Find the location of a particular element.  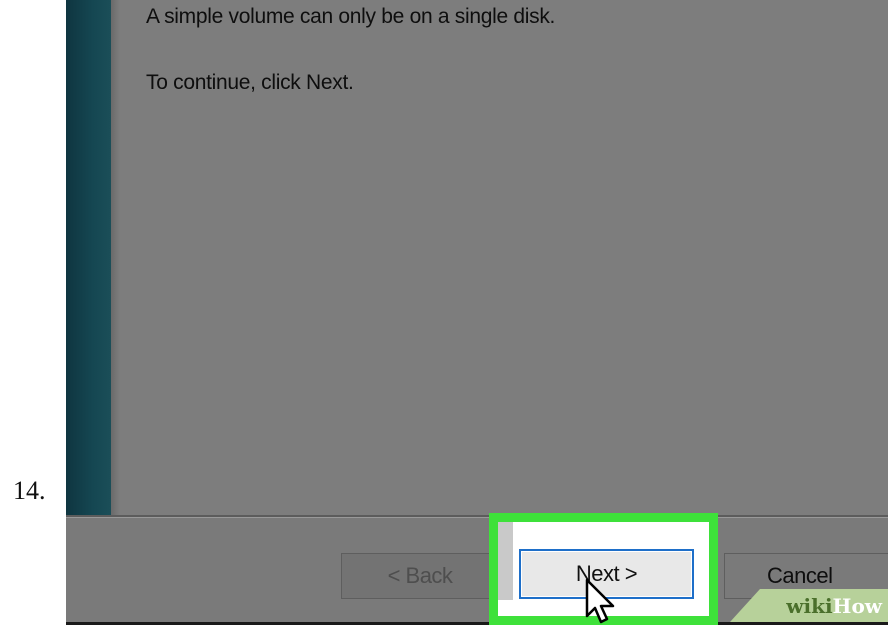

wizard-sidebar-edge is located at coordinates (115, 258).